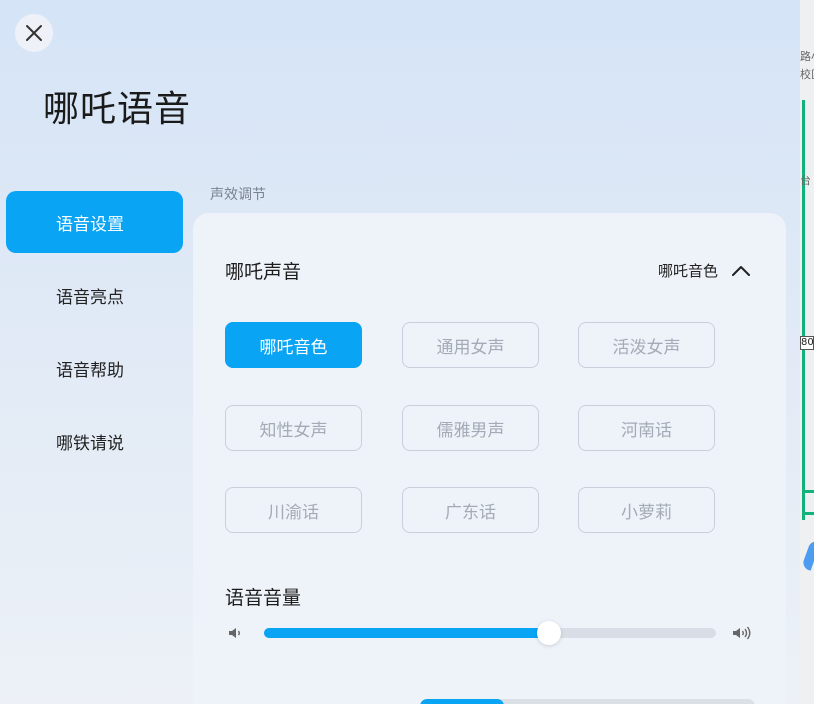 Image resolution: width=814 pixels, height=704 pixels. What do you see at coordinates (263, 272) in the screenshot?
I see `voice-card-title: 哪吒声音` at bounding box center [263, 272].